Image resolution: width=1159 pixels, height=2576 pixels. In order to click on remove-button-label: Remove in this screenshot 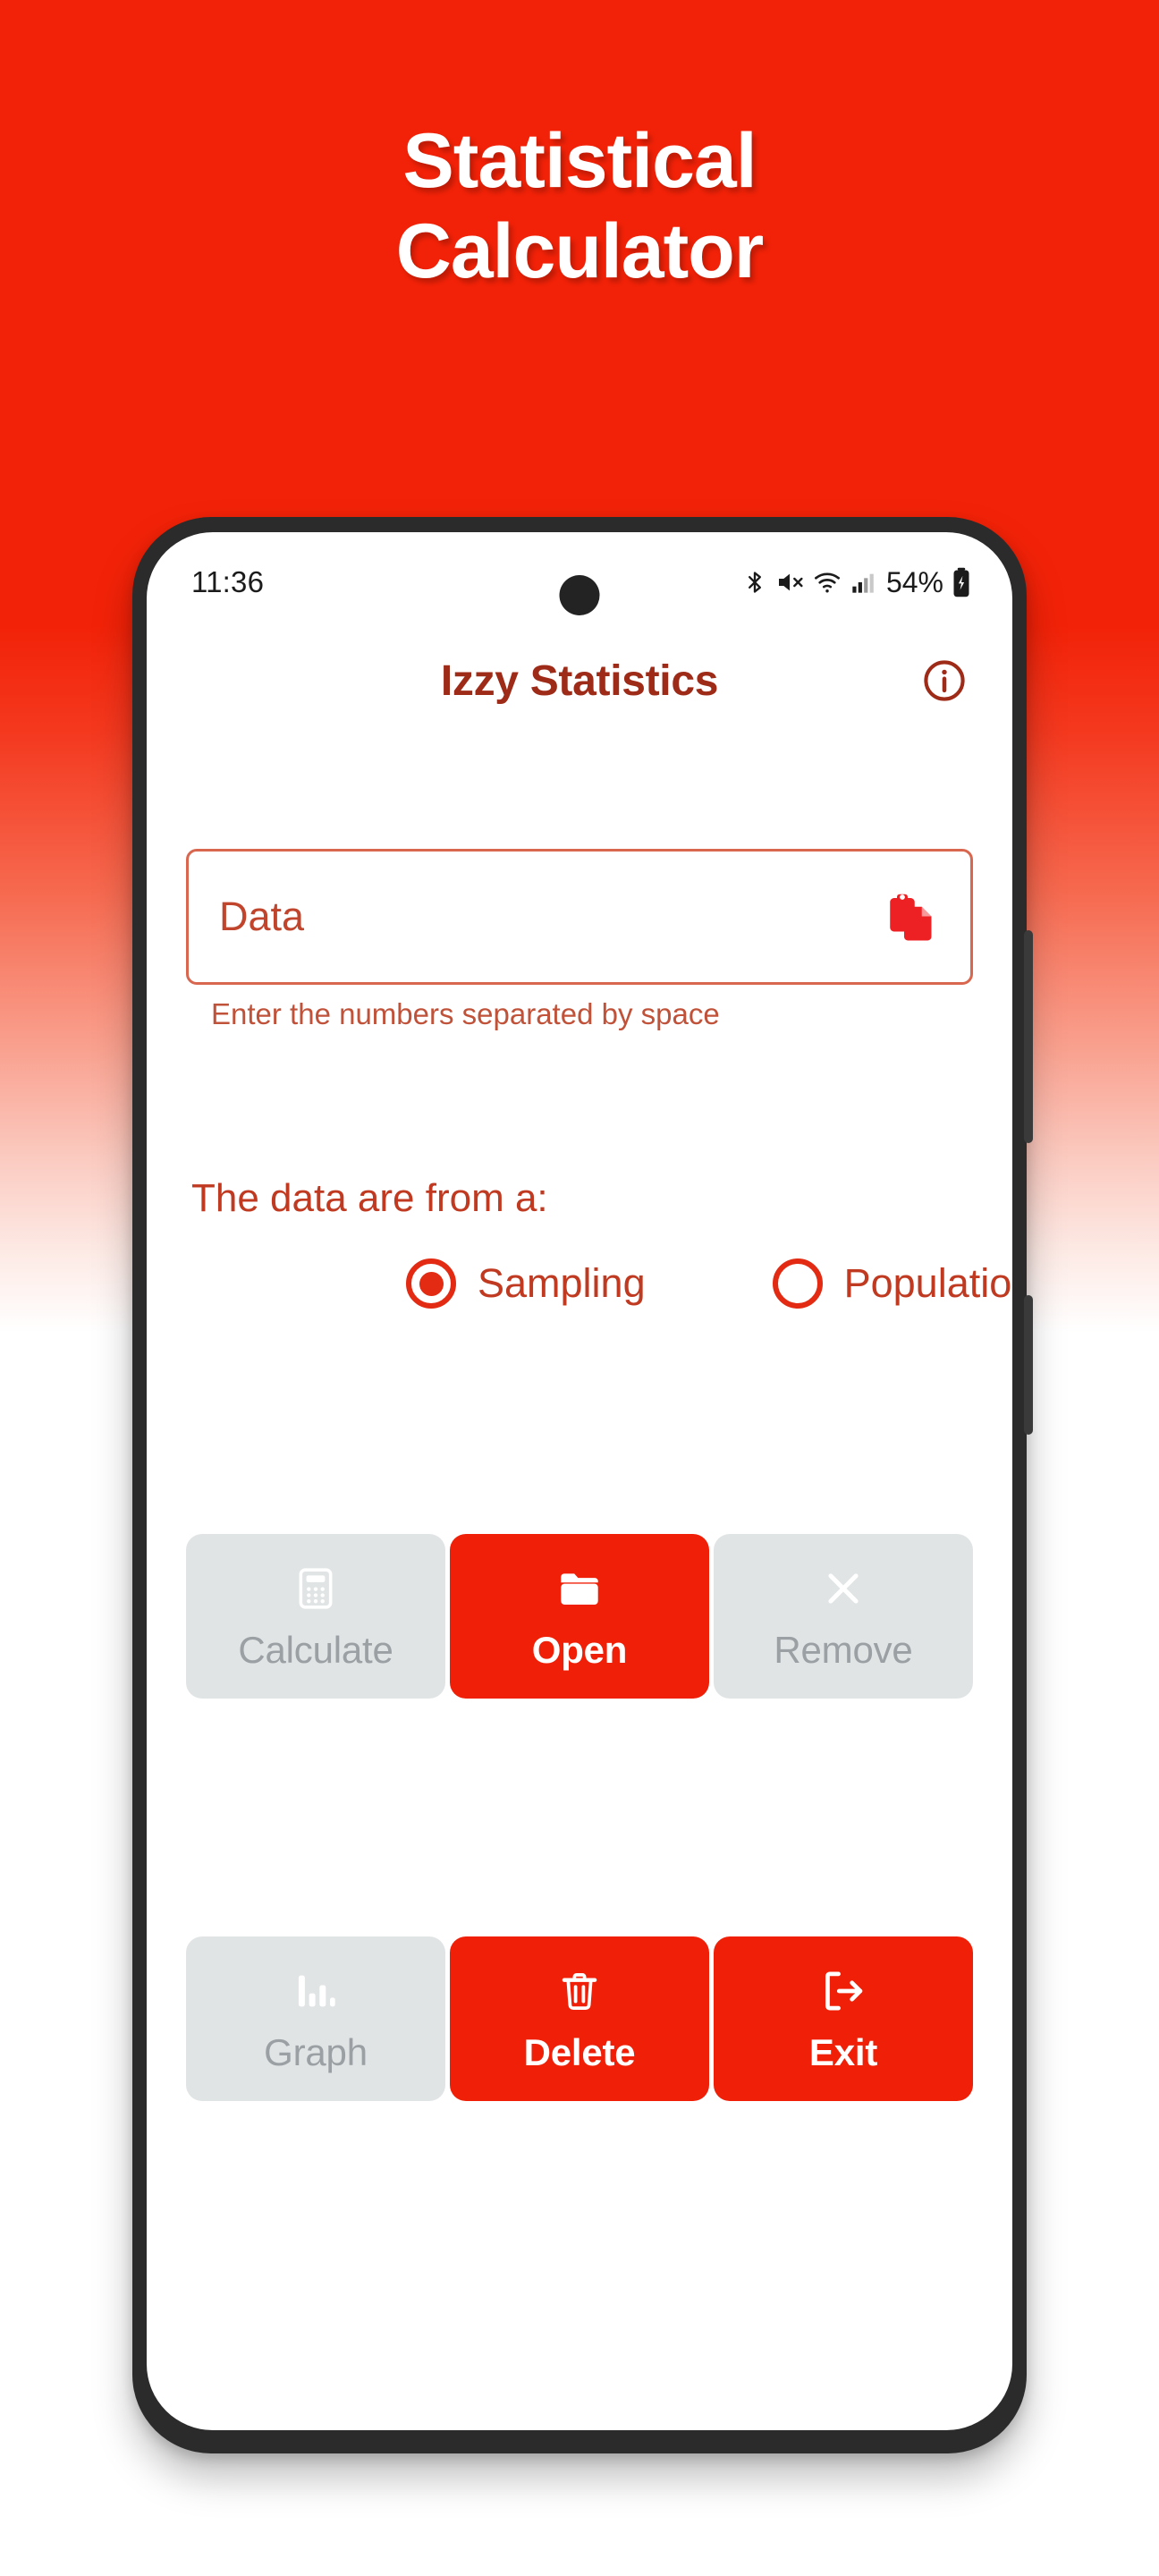, I will do `click(843, 1650)`.